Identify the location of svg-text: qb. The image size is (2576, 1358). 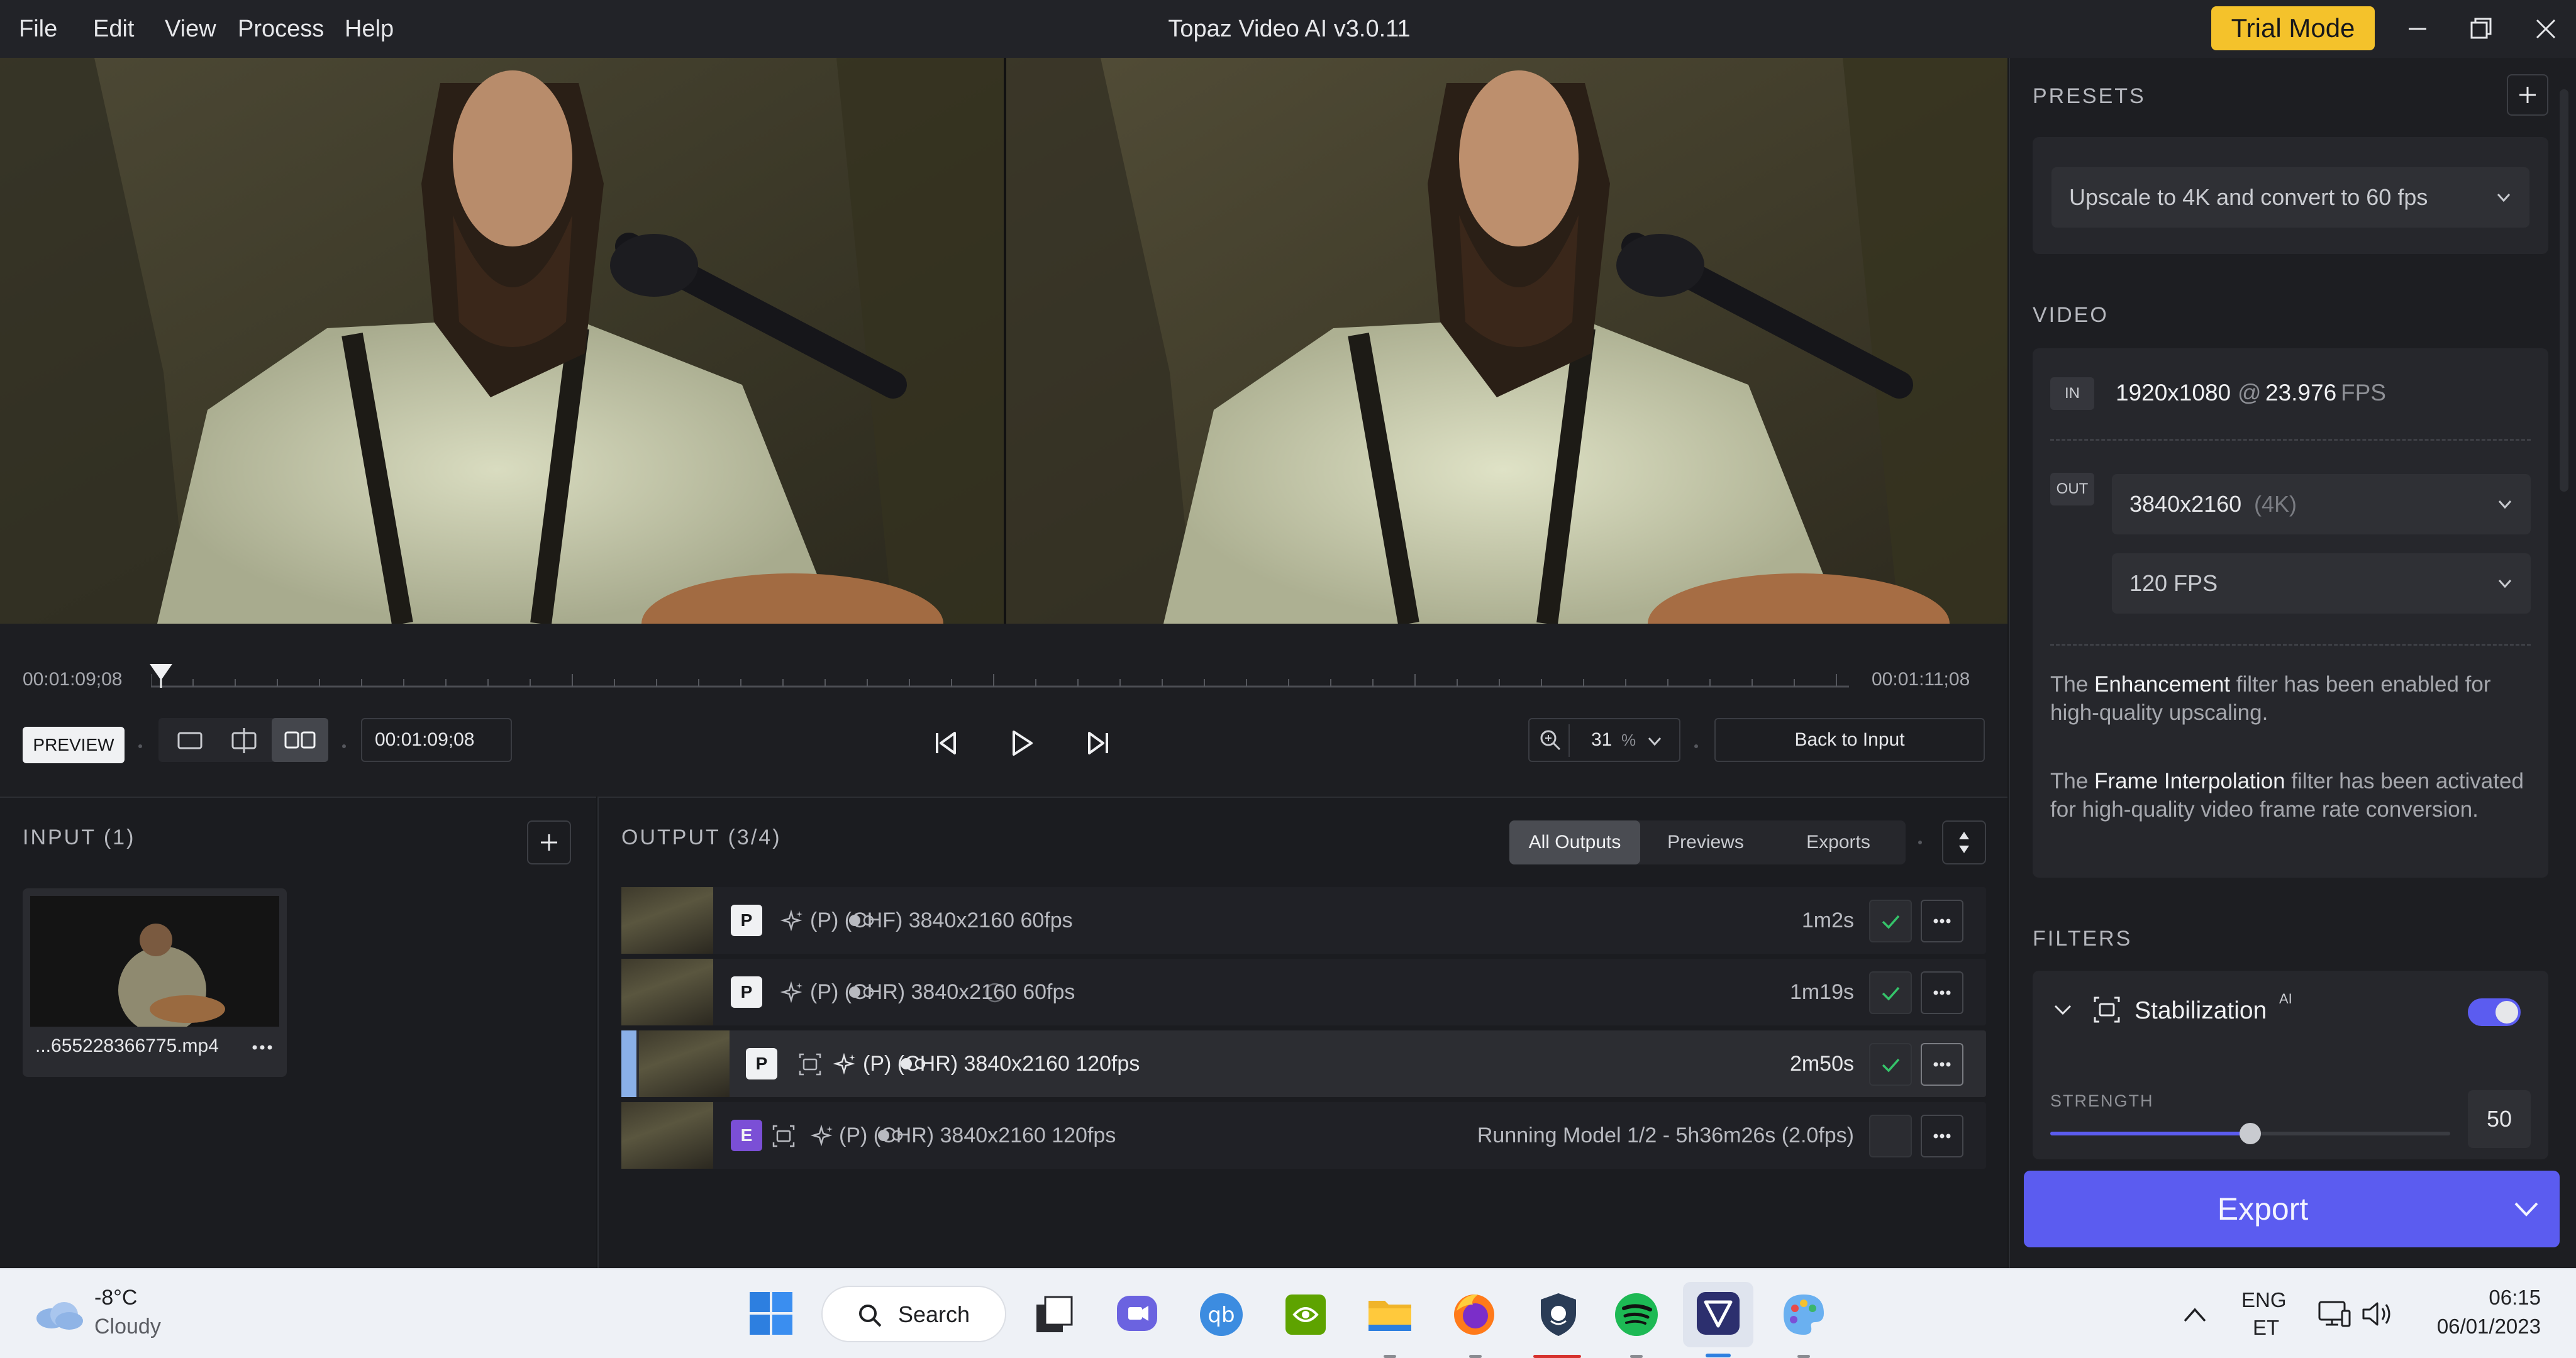
(1221, 1315).